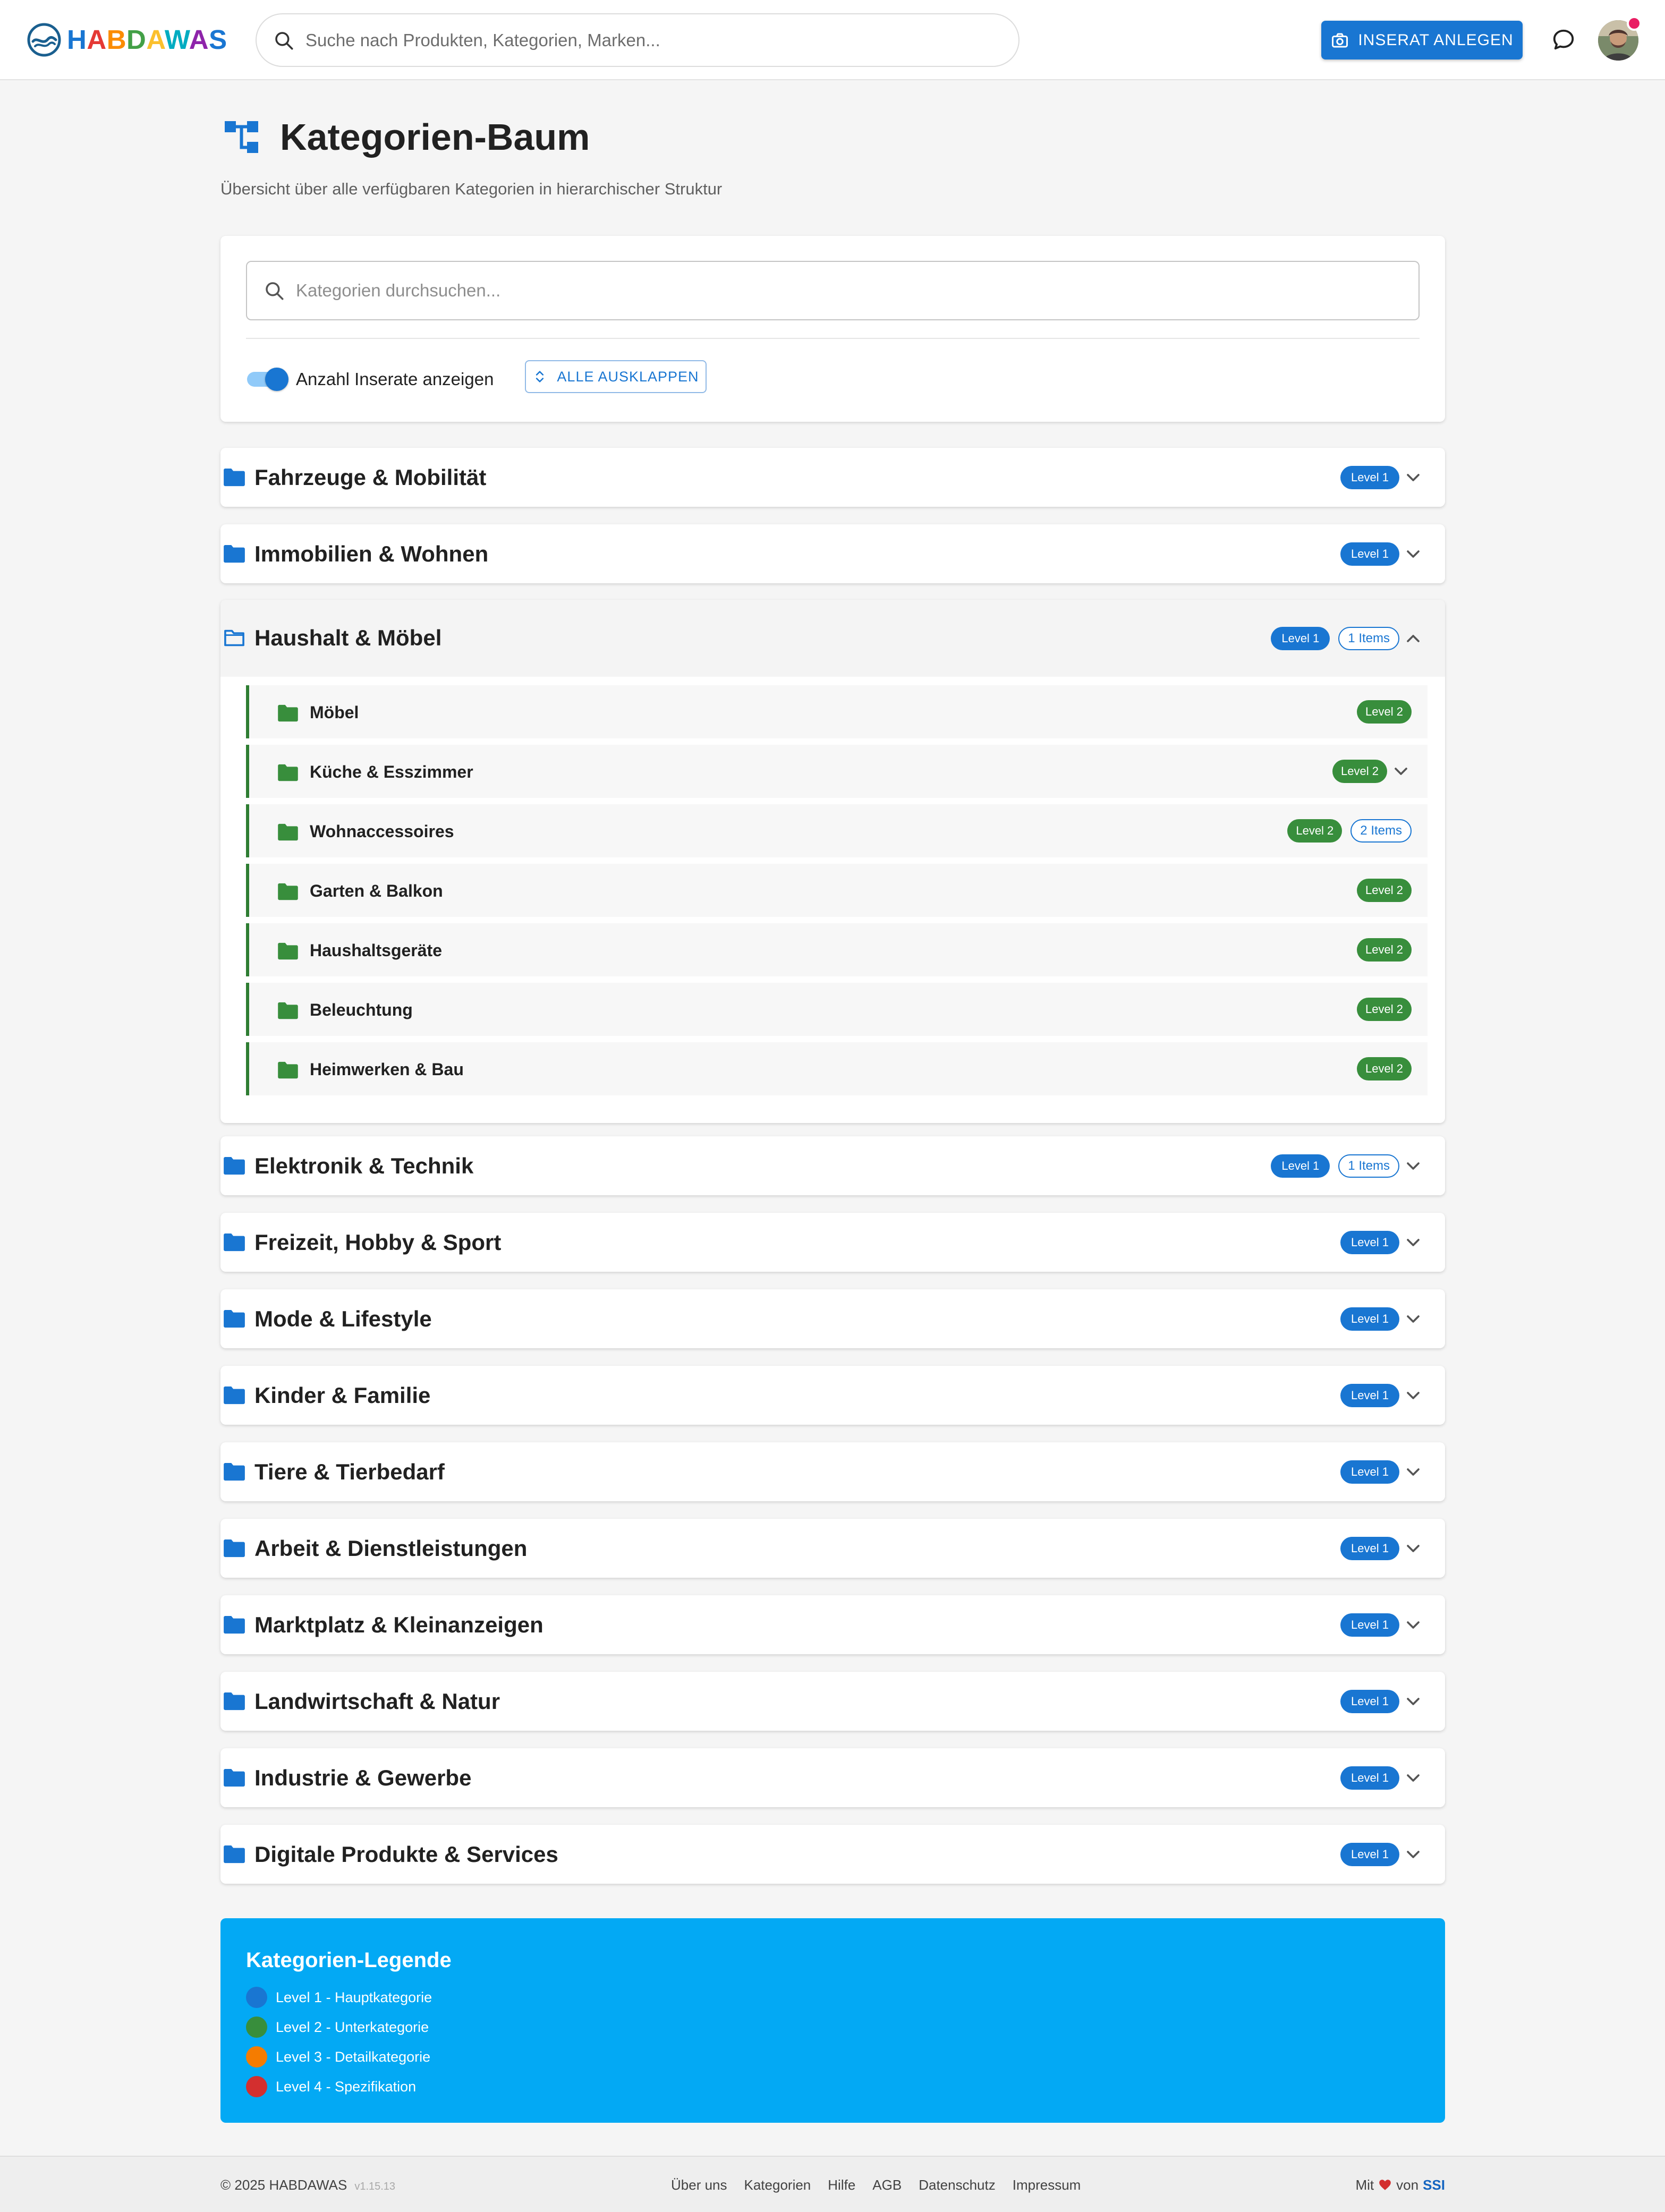 Image resolution: width=1665 pixels, height=2212 pixels. Describe the element at coordinates (832, 1854) in the screenshot. I see `category-header: Digitale Produkte & Services Level 1` at that location.